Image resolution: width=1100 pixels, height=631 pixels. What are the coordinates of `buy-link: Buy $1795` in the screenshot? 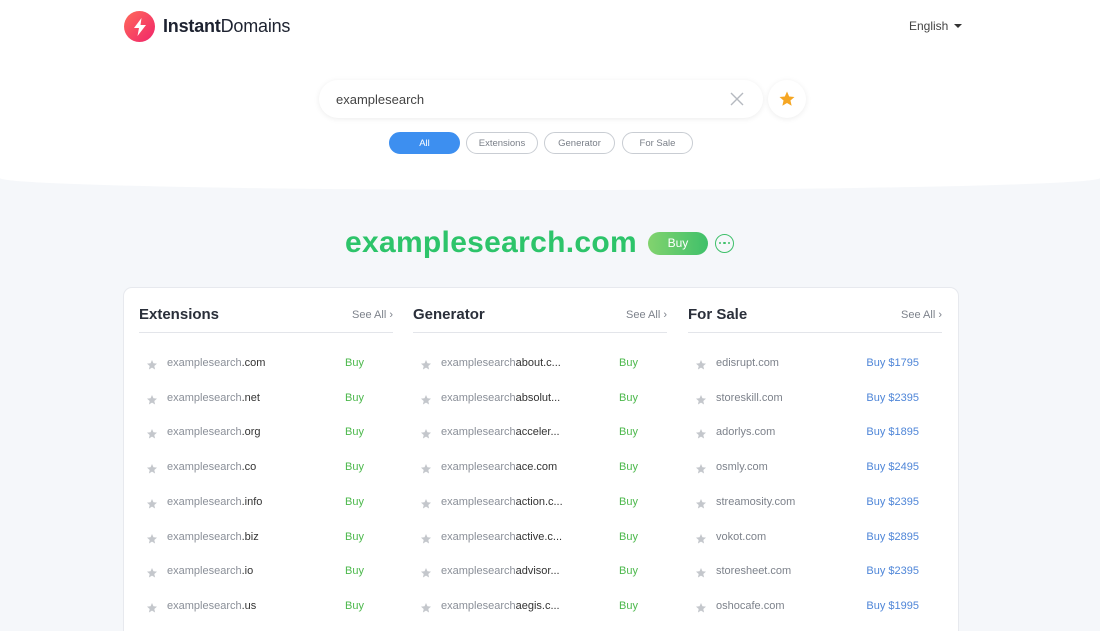 It's located at (892, 363).